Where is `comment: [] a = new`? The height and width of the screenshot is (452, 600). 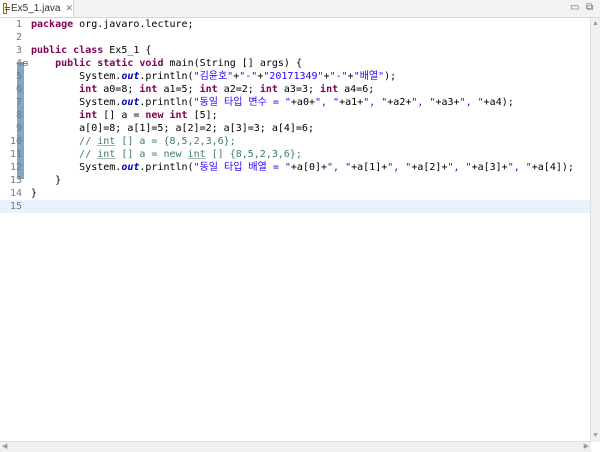 comment: [] a = new is located at coordinates (151, 154).